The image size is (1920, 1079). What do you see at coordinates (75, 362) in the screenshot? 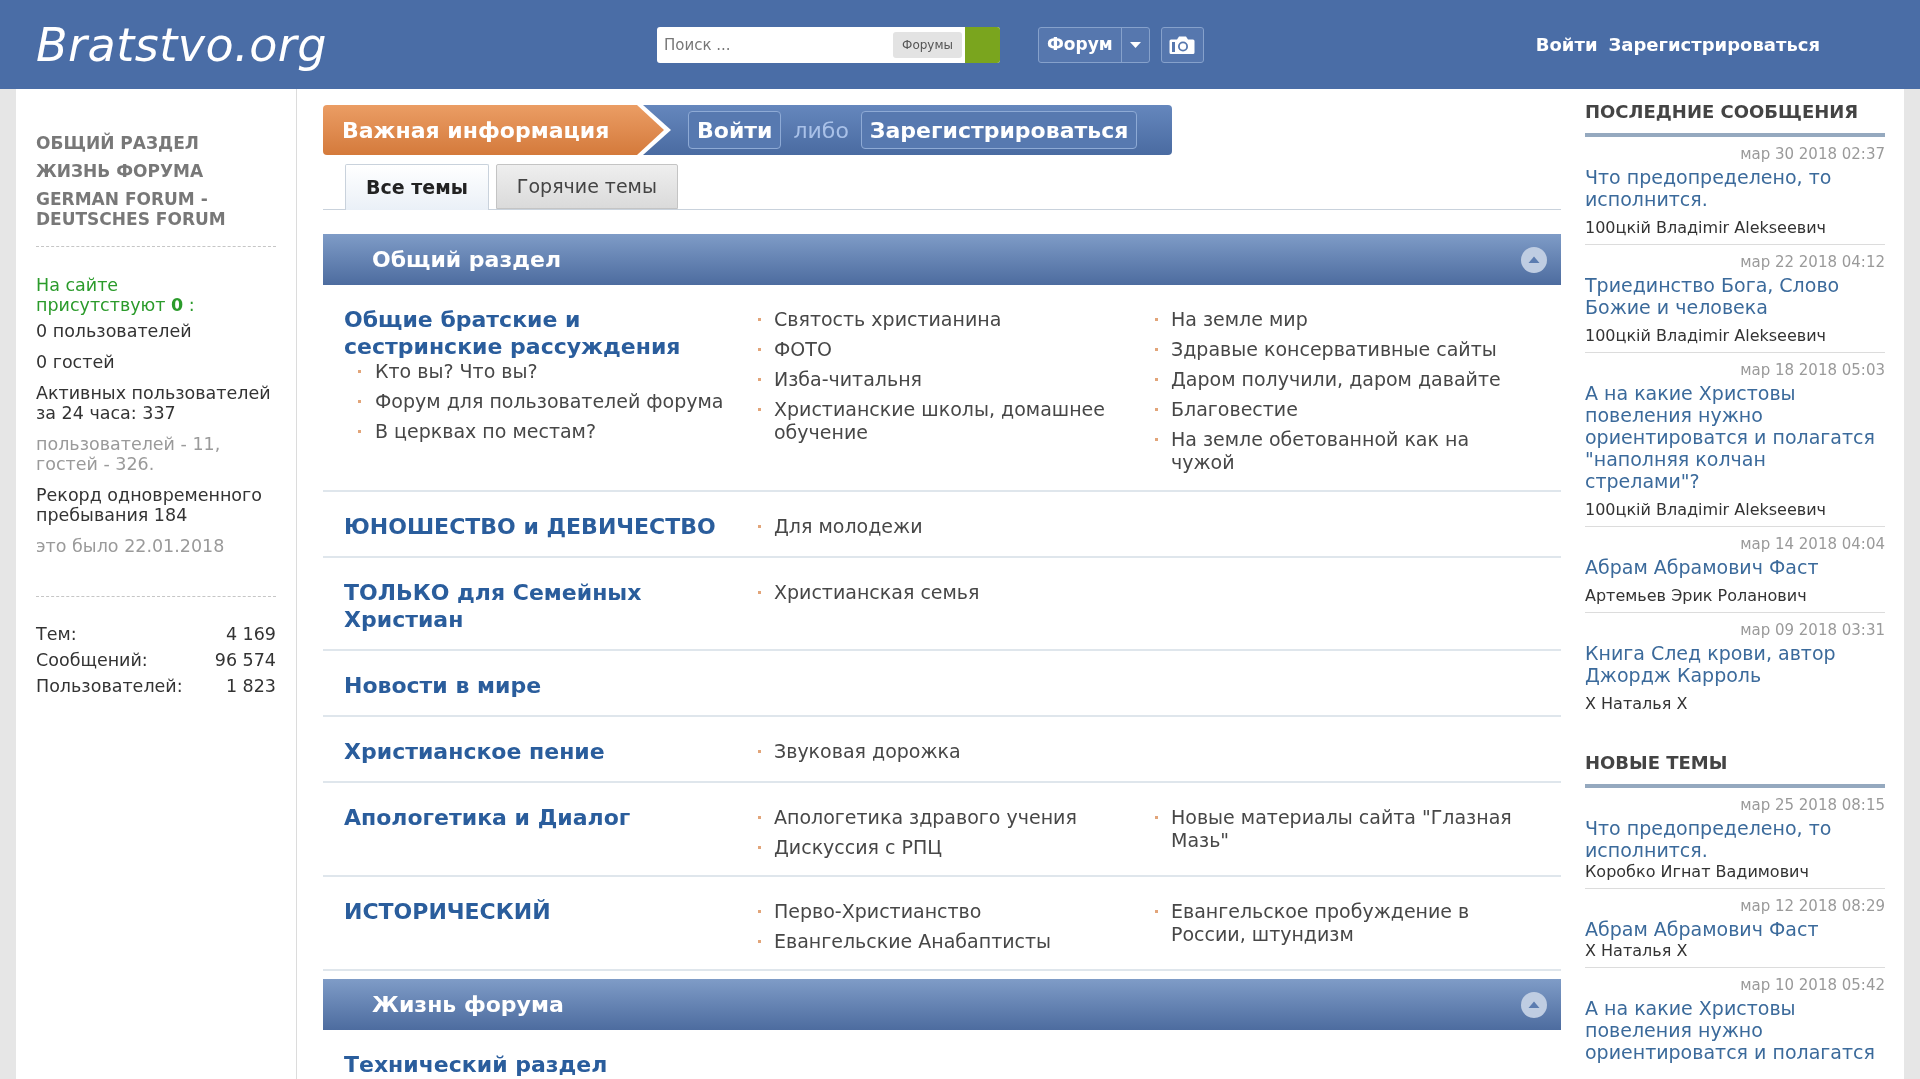
I see `online-stat-text: 0 гостей` at bounding box center [75, 362].